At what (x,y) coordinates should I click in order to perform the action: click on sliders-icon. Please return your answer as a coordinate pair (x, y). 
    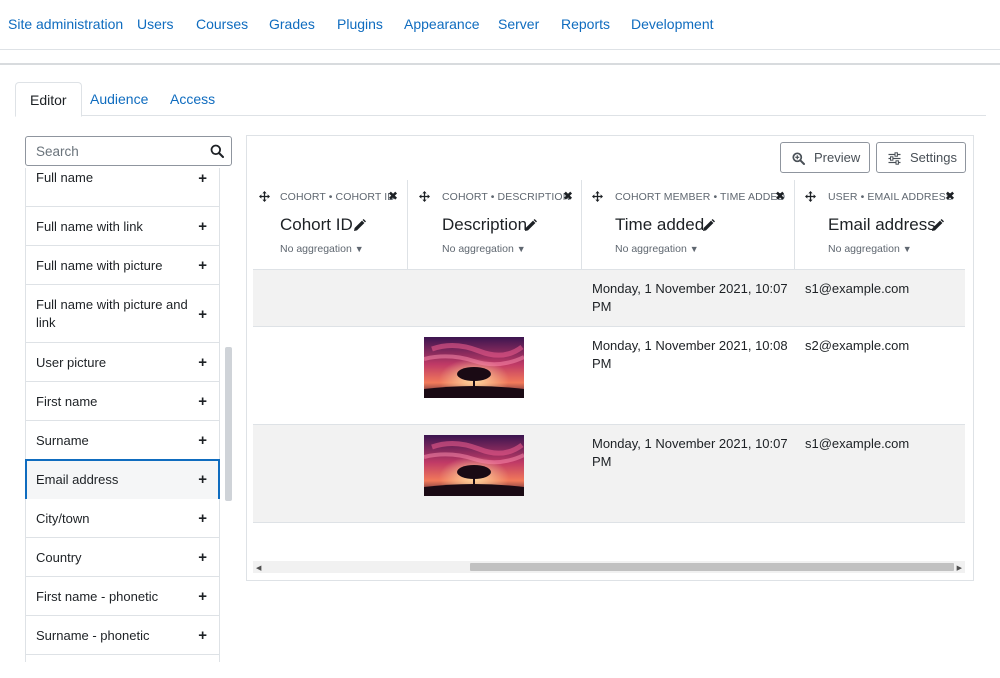
    Looking at the image, I should click on (894, 158).